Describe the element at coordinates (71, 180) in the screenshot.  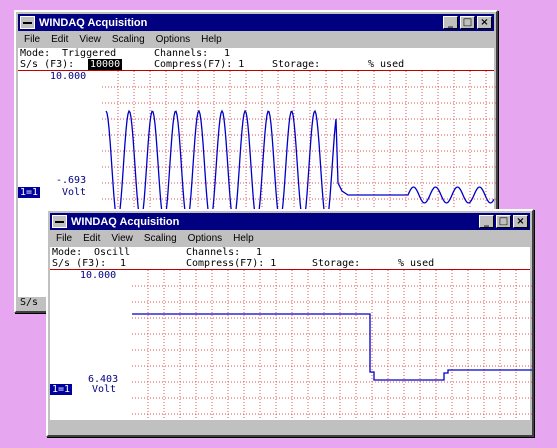
I see `bottom-scale-value: -.693` at that location.